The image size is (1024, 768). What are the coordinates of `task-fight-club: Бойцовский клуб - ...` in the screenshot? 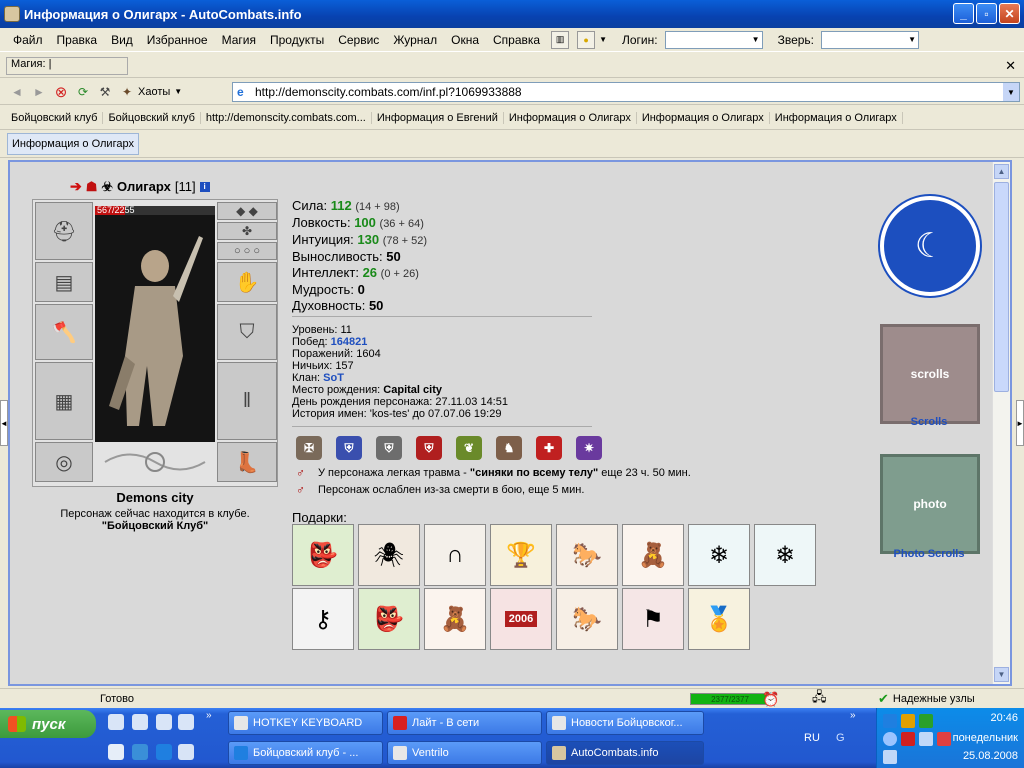 It's located at (305, 753).